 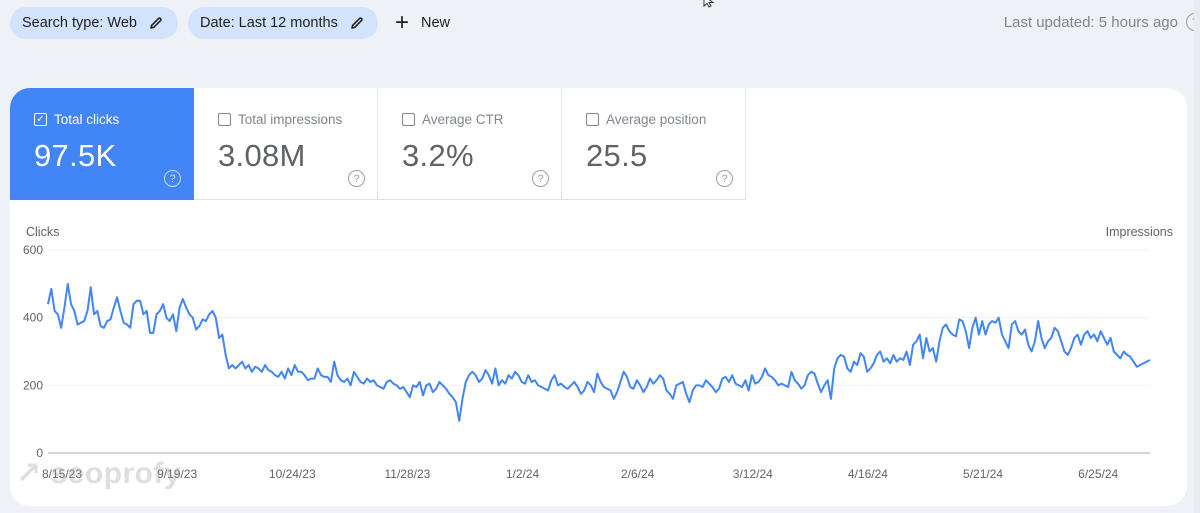 What do you see at coordinates (983, 474) in the screenshot?
I see `x-tick-label: 5/21/24` at bounding box center [983, 474].